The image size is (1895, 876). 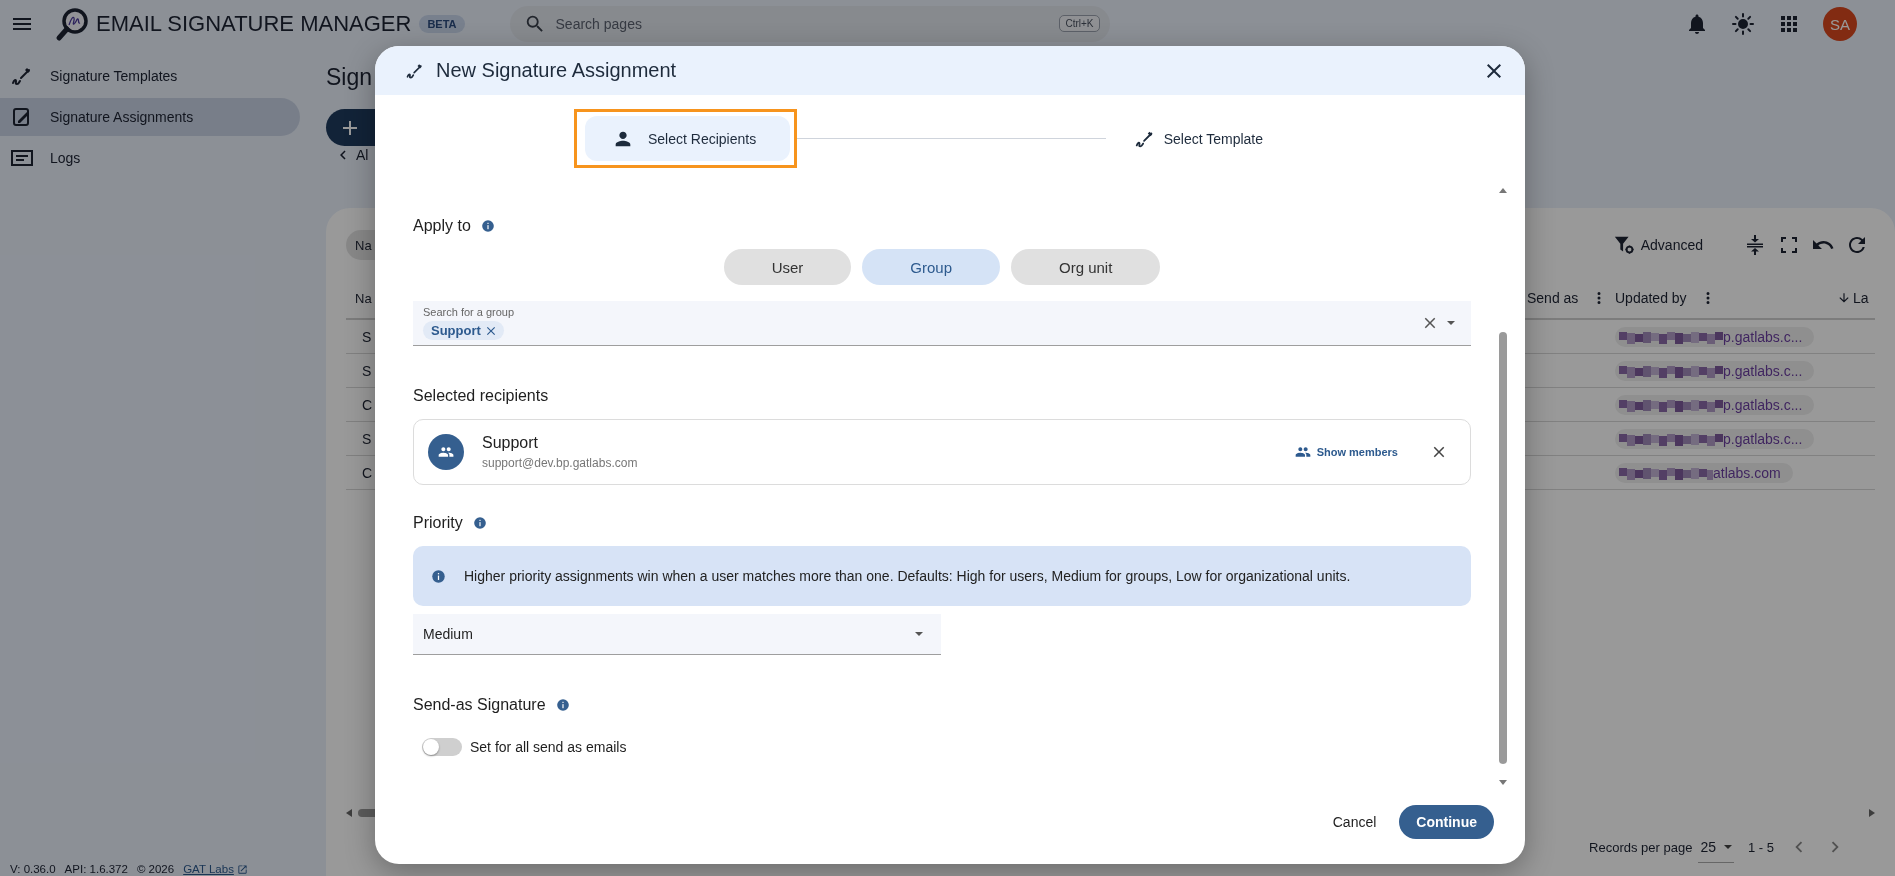 I want to click on app-title: EMAIL SIGNATURE MANAGER, so click(x=254, y=24).